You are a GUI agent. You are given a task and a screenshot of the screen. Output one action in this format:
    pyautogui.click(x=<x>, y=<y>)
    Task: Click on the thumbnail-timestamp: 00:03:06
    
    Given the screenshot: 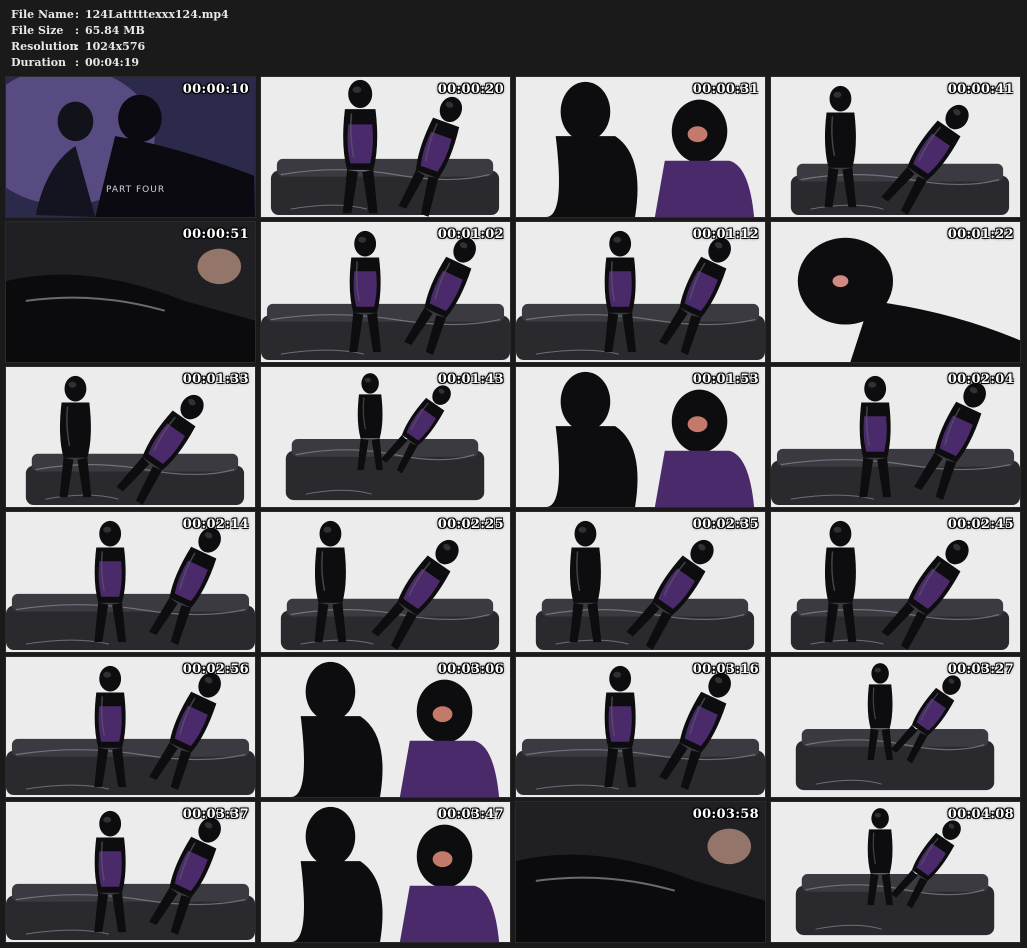 What is the action you would take?
    pyautogui.click(x=470, y=669)
    